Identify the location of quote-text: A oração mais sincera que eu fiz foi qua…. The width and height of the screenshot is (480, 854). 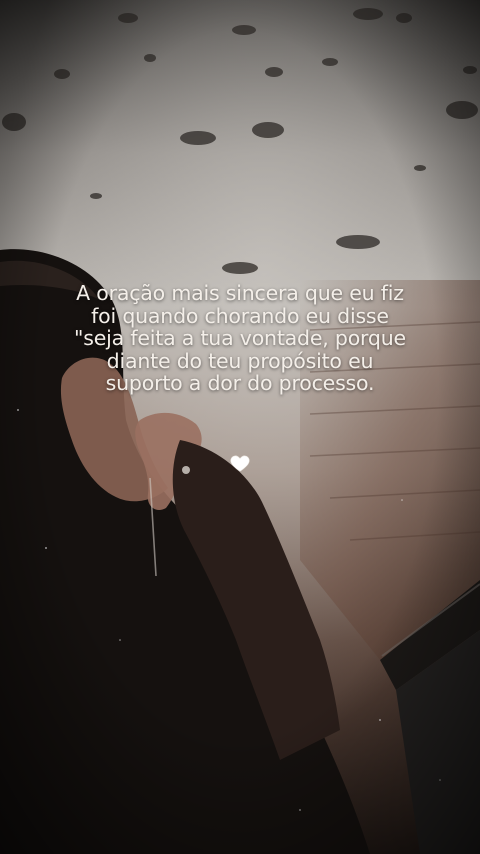
(240, 338).